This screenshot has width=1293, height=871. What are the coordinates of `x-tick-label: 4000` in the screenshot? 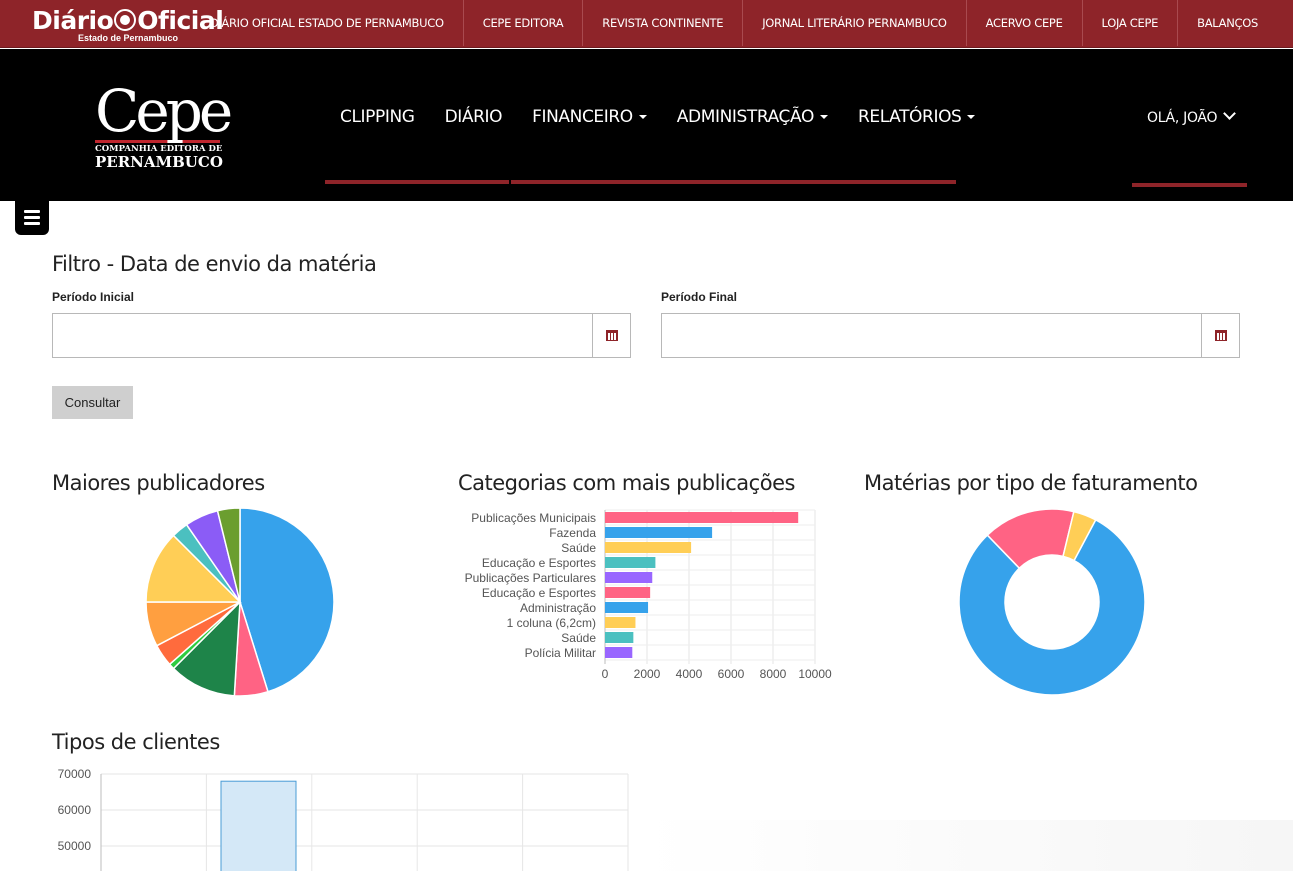 It's located at (689, 674).